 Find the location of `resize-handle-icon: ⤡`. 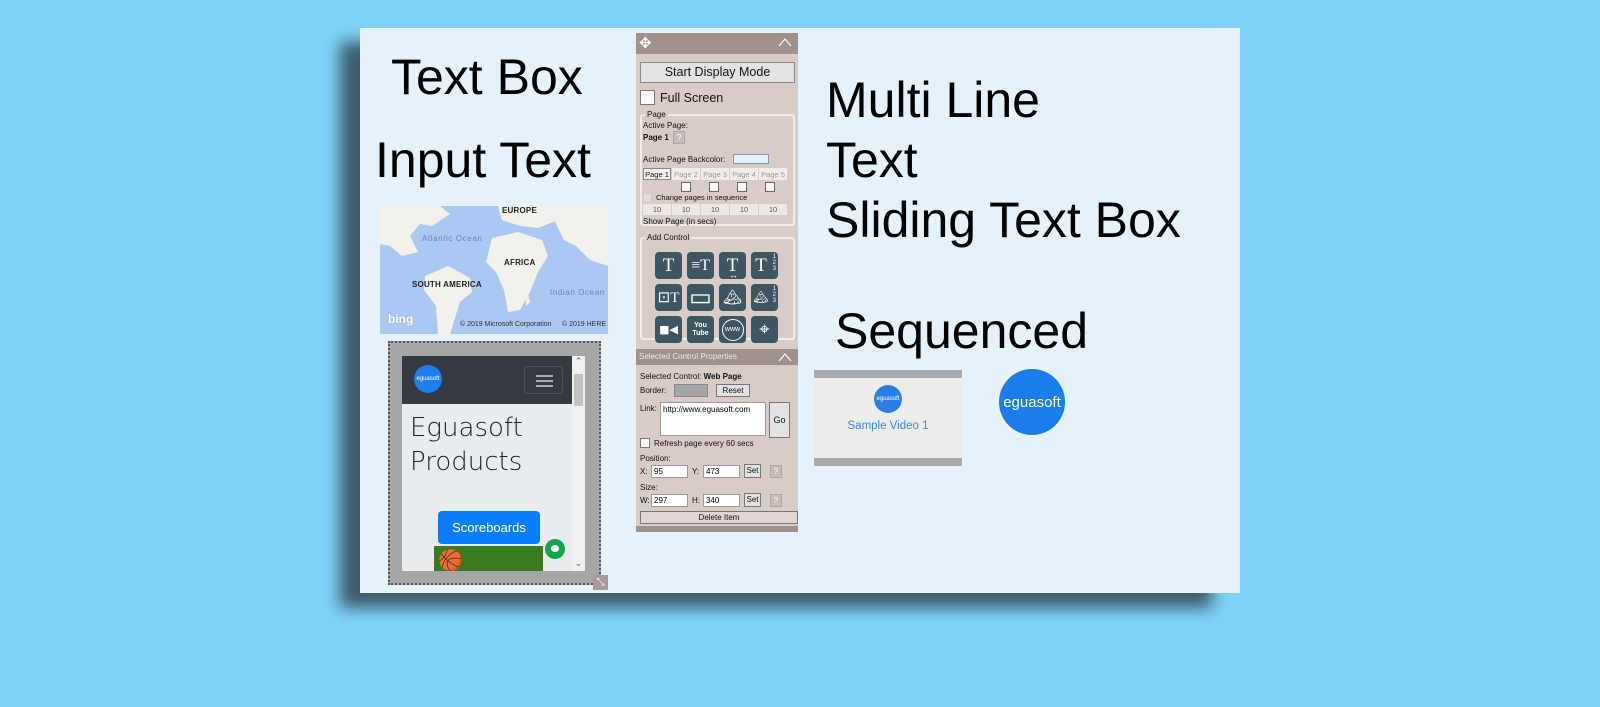

resize-handle-icon: ⤡ is located at coordinates (600, 582).